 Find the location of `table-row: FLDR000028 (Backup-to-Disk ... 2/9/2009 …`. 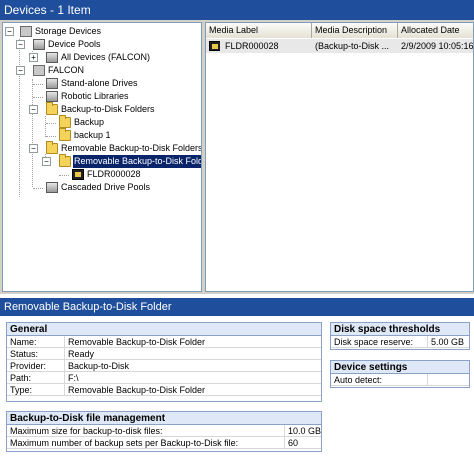

table-row: FLDR000028 (Backup-to-Disk ... 2/9/2009 … is located at coordinates (340, 46).